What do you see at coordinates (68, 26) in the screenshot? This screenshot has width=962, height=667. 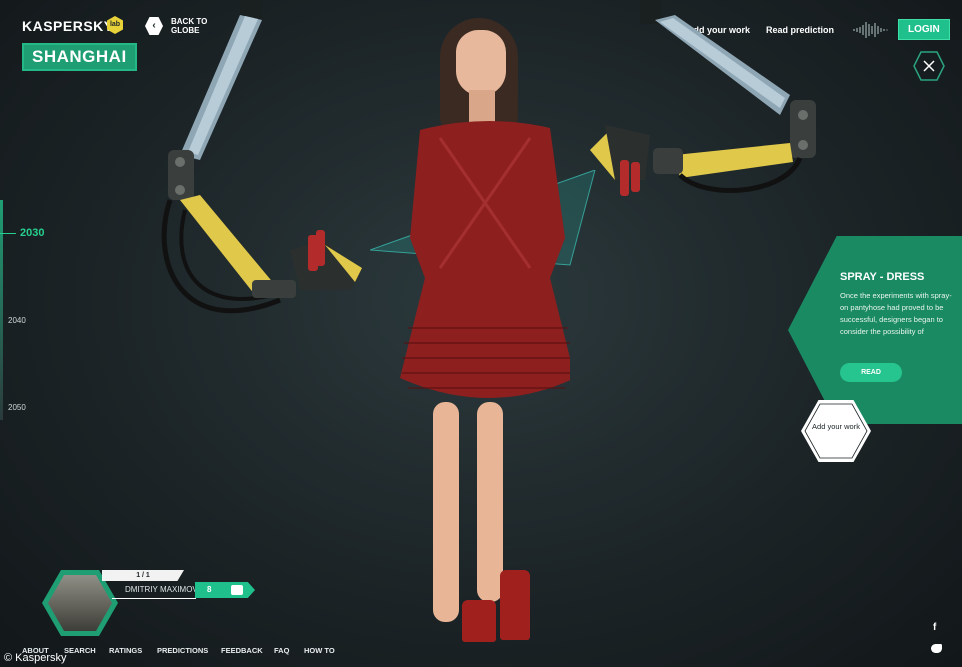 I see `kaspersky-logo: KASPERSKY` at bounding box center [68, 26].